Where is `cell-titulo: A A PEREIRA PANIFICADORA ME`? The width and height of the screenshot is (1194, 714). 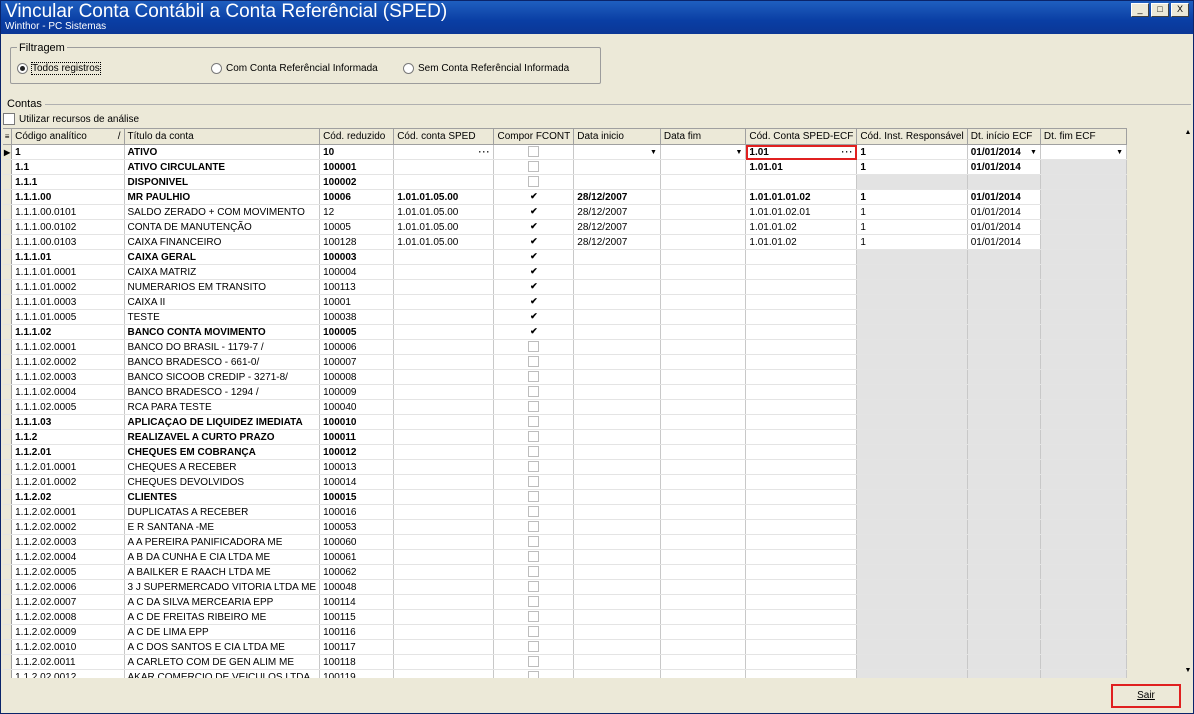 cell-titulo: A A PEREIRA PANIFICADORA ME is located at coordinates (222, 542).